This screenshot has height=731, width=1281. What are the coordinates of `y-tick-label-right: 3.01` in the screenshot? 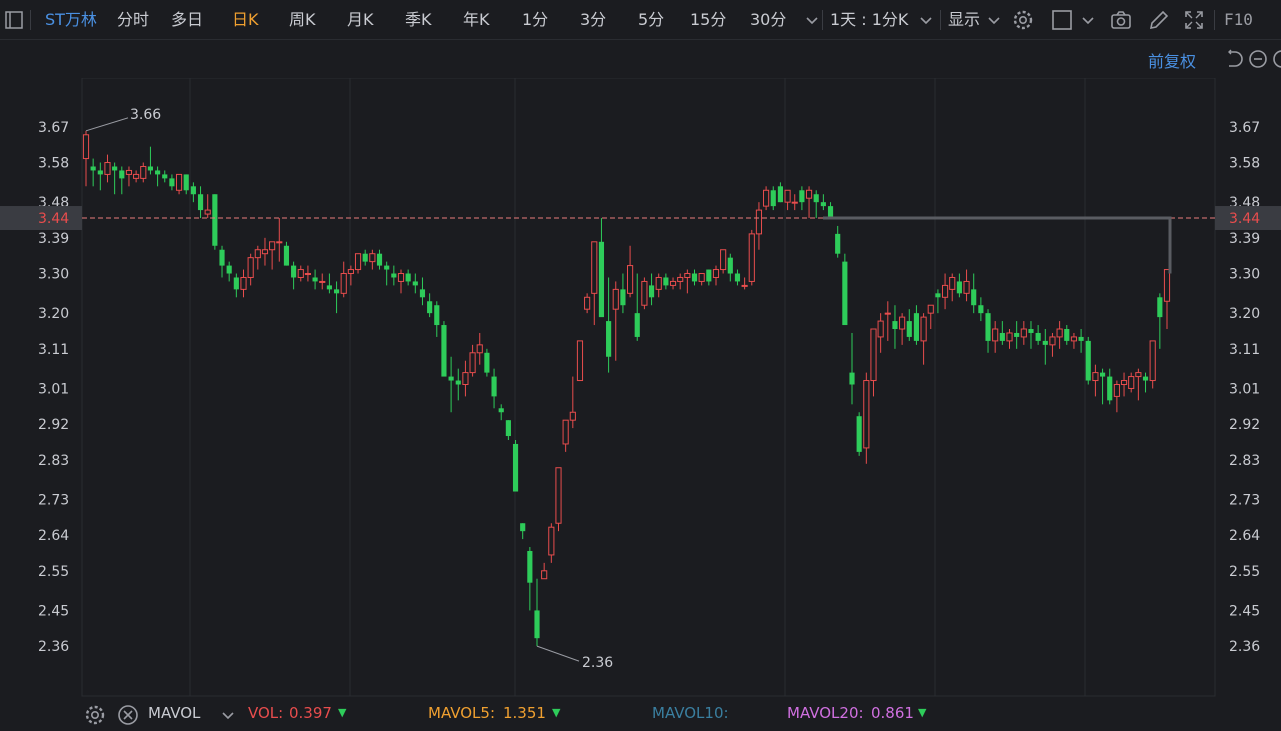 It's located at (1244, 389).